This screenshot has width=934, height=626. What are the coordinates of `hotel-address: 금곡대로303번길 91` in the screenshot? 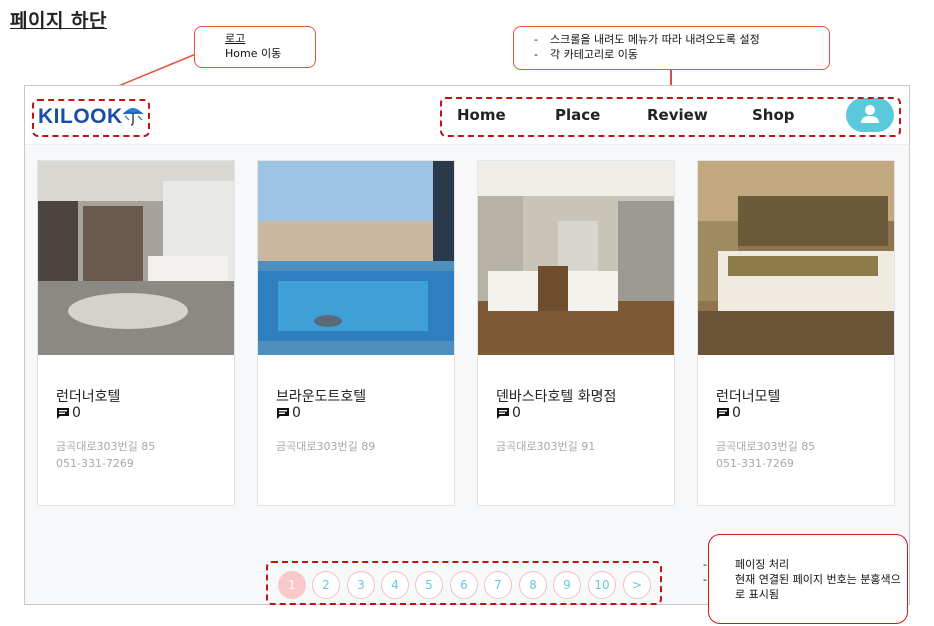 It's located at (546, 446).